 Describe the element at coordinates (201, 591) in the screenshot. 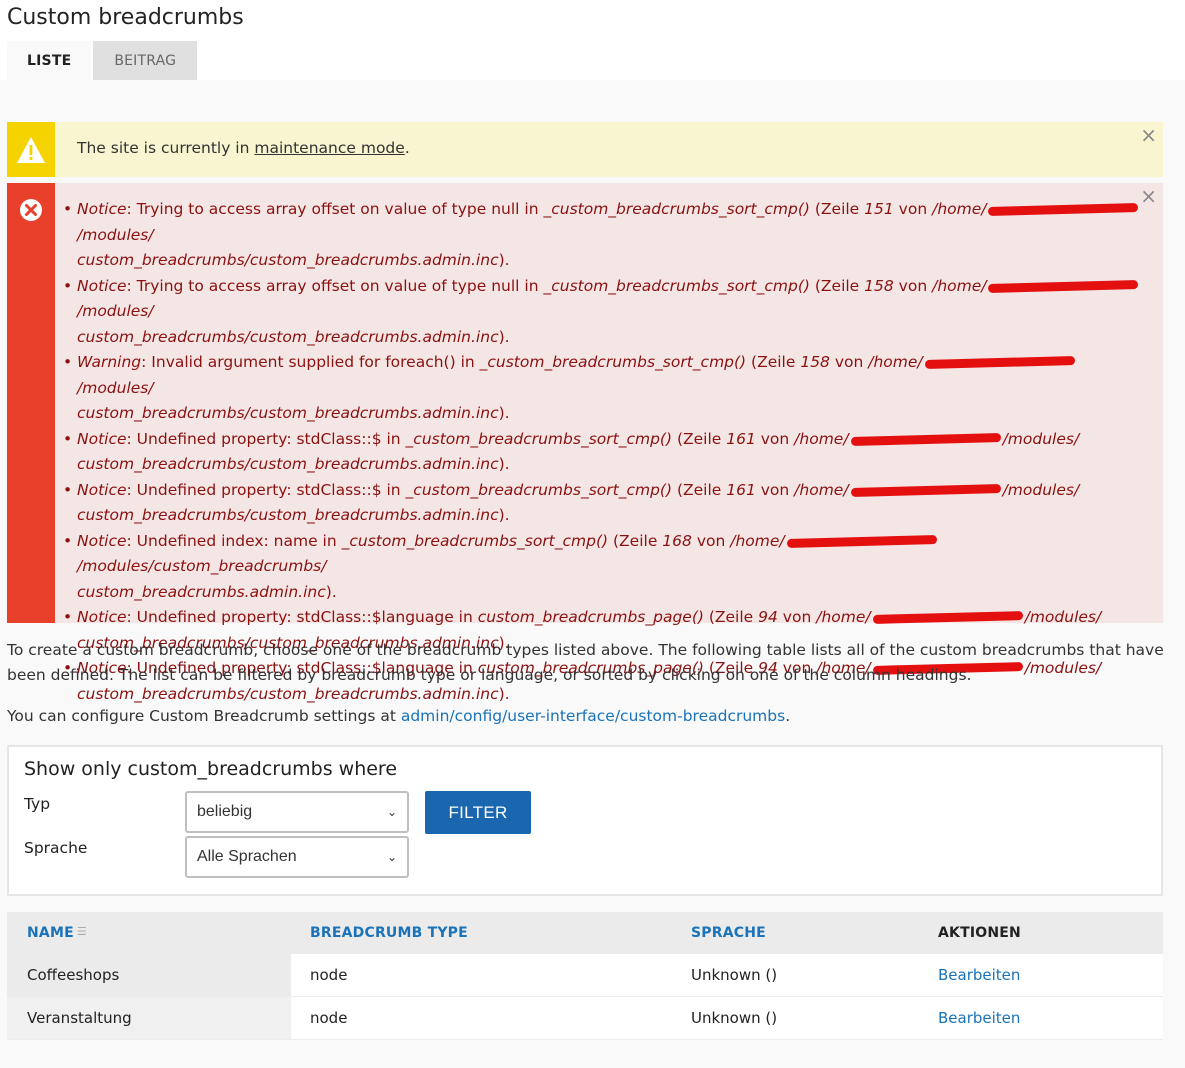

I see `error-path-end: custom_breadcrumbs.admin.inc` at that location.